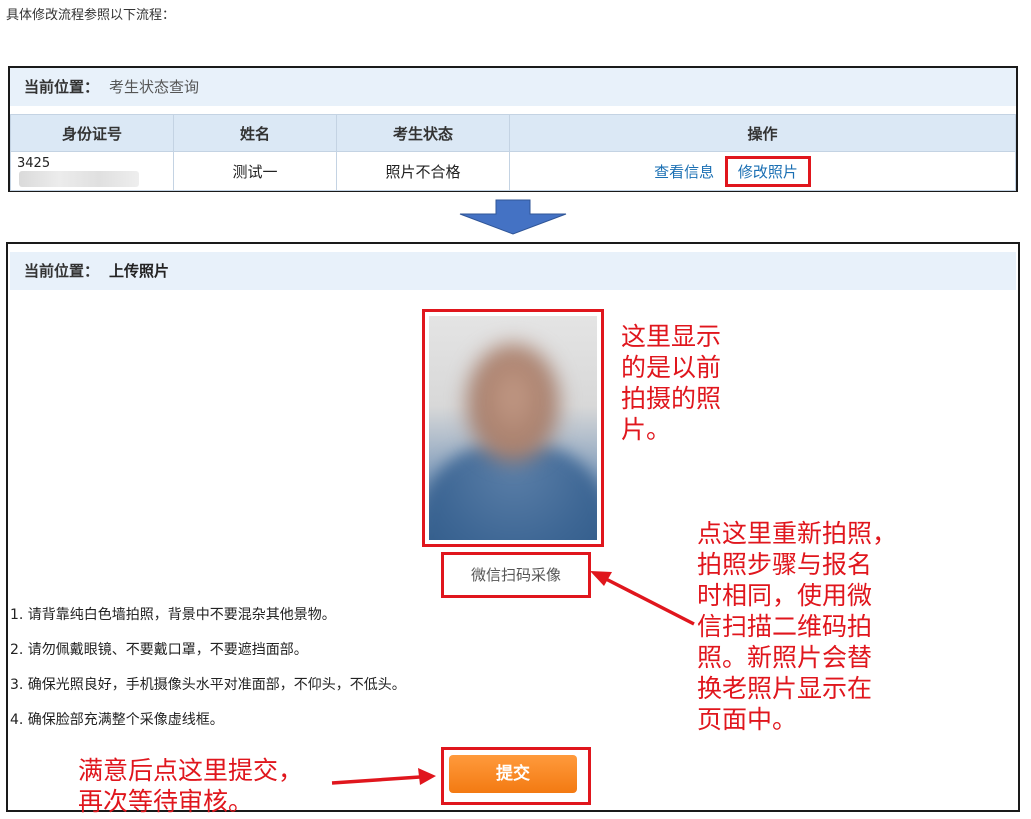  Describe the element at coordinates (785, 626) in the screenshot. I see `annotation-line: 信扫描二维码拍` at that location.